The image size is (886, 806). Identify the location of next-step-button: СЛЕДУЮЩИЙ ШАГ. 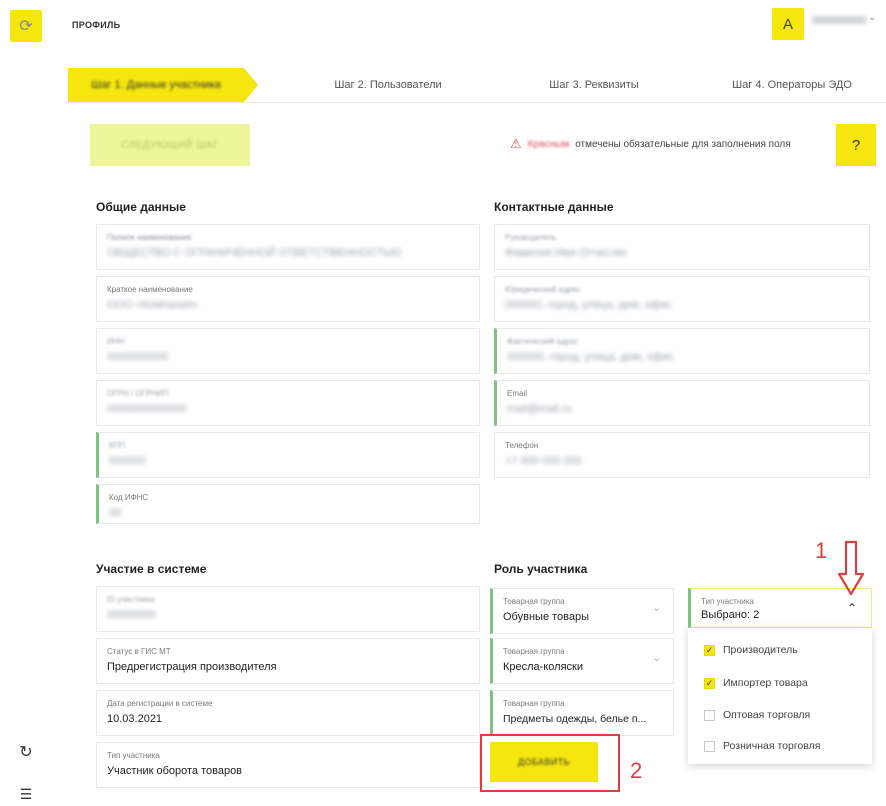
(170, 145).